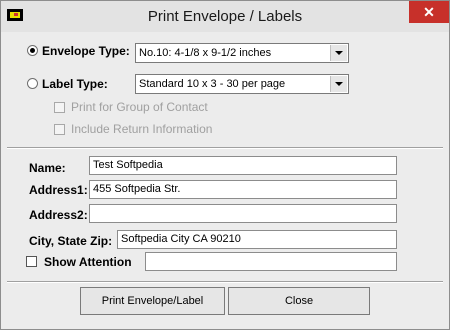  I want to click on title-bar: Print Envelope / Labels ✕, so click(225, 16).